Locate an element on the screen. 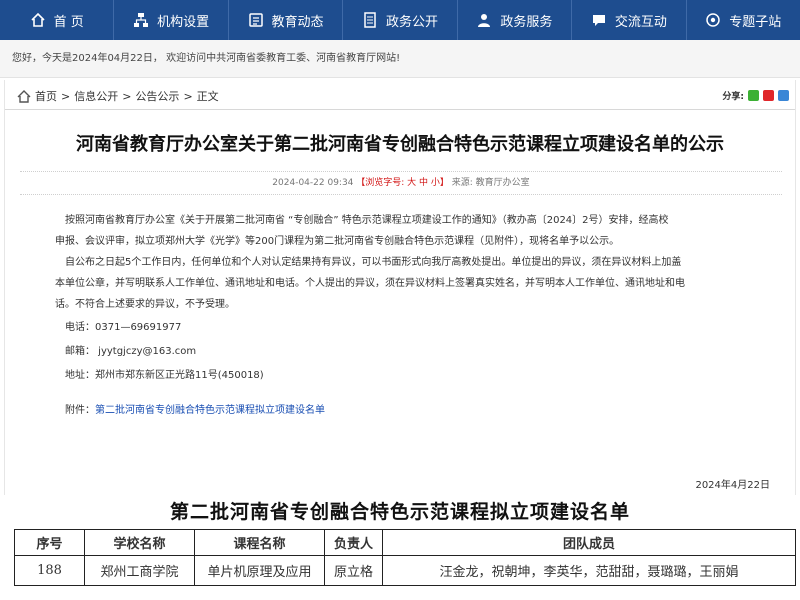 This screenshot has width=800, height=600. attachment-label: 附件： is located at coordinates (80, 410).